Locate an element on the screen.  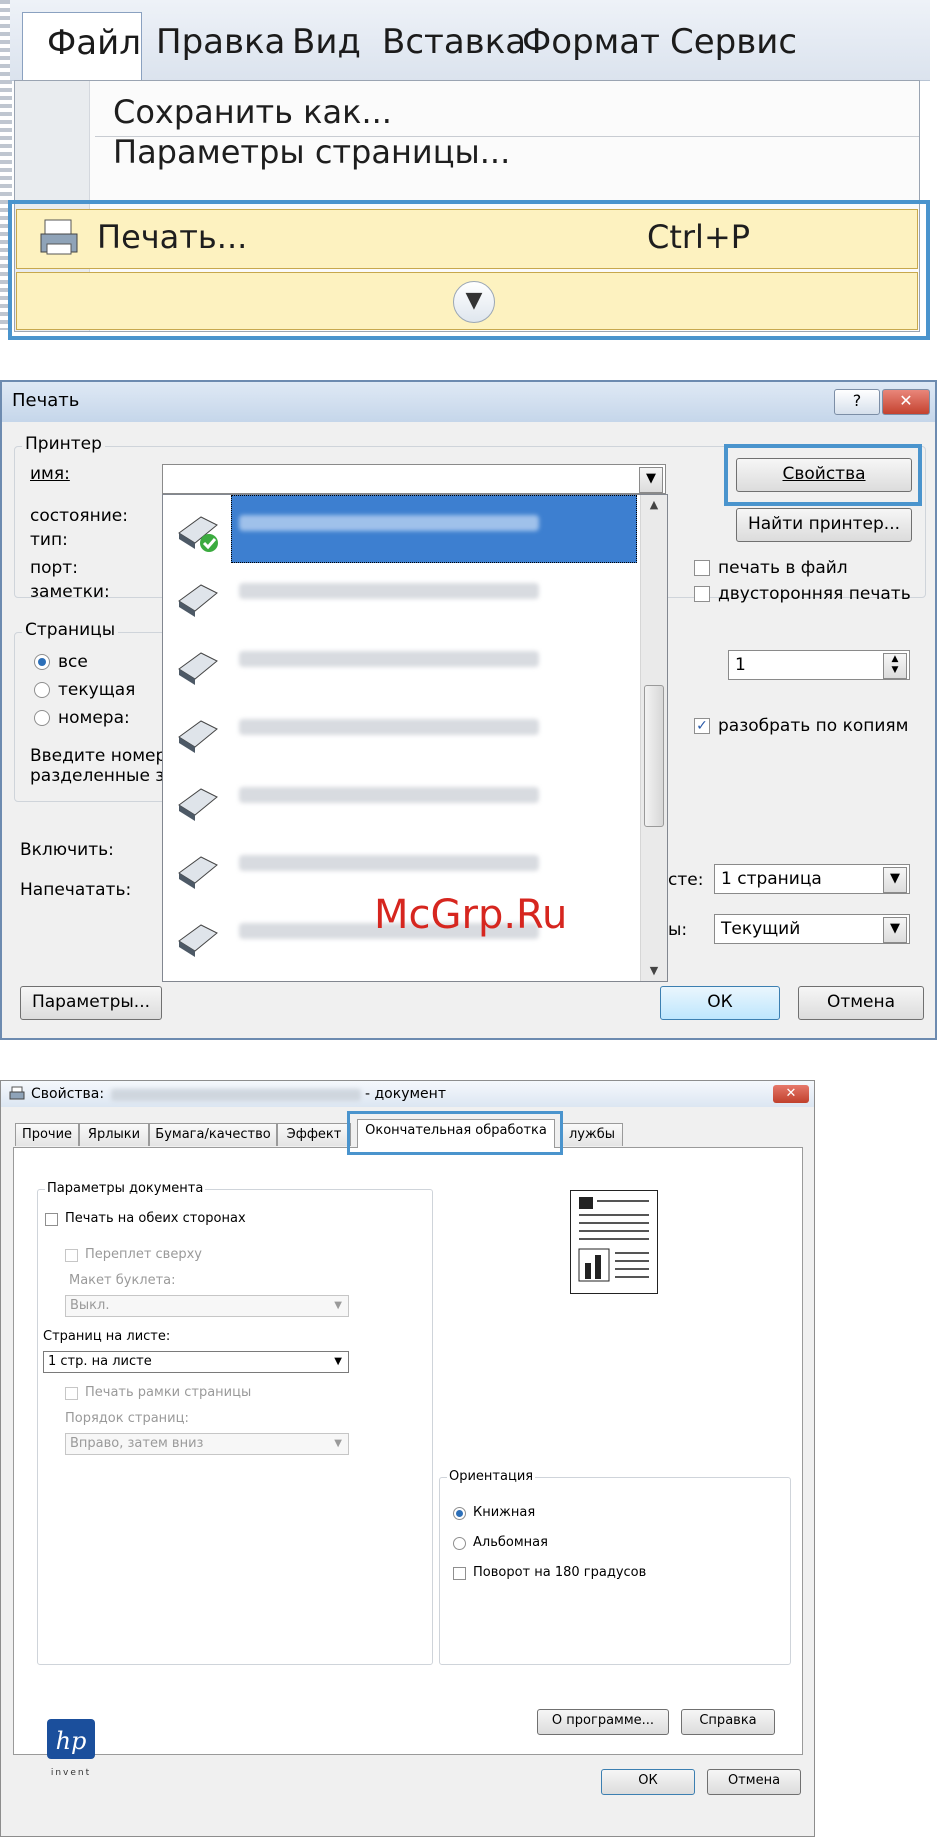
all-pages-radio is located at coordinates (42, 662).